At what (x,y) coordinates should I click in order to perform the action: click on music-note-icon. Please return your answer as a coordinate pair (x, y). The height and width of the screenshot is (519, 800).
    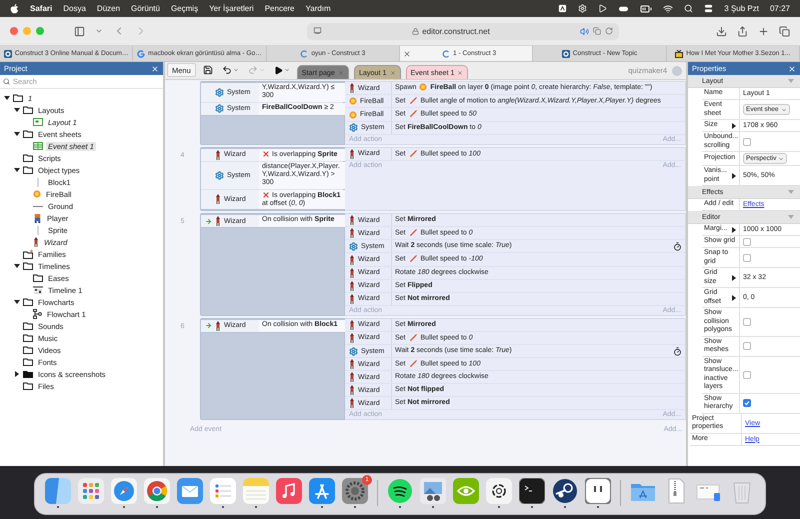
    Looking at the image, I should click on (289, 491).